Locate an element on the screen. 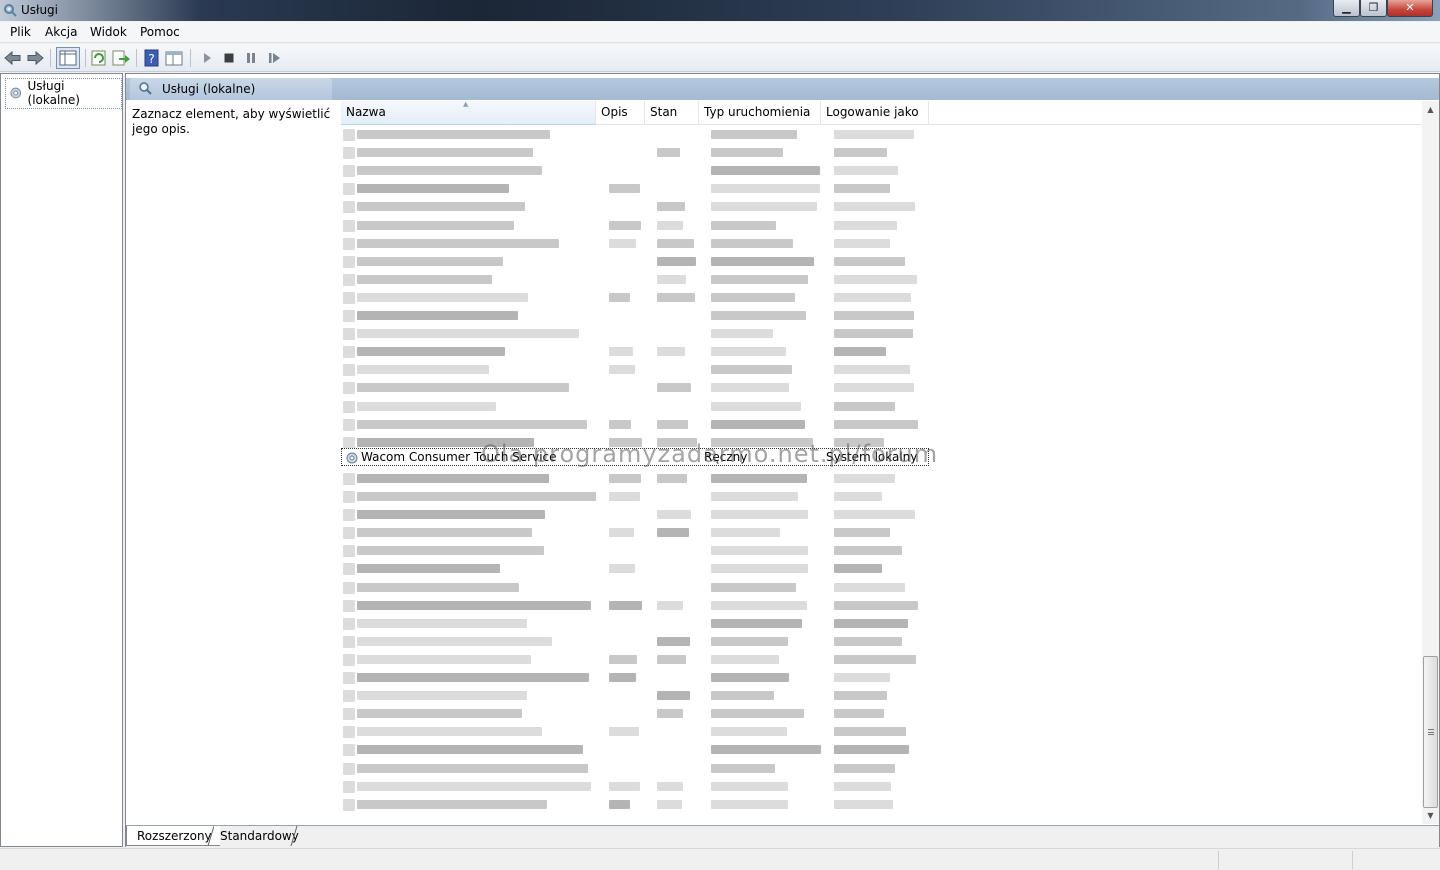  properties-icon is located at coordinates (174, 58).